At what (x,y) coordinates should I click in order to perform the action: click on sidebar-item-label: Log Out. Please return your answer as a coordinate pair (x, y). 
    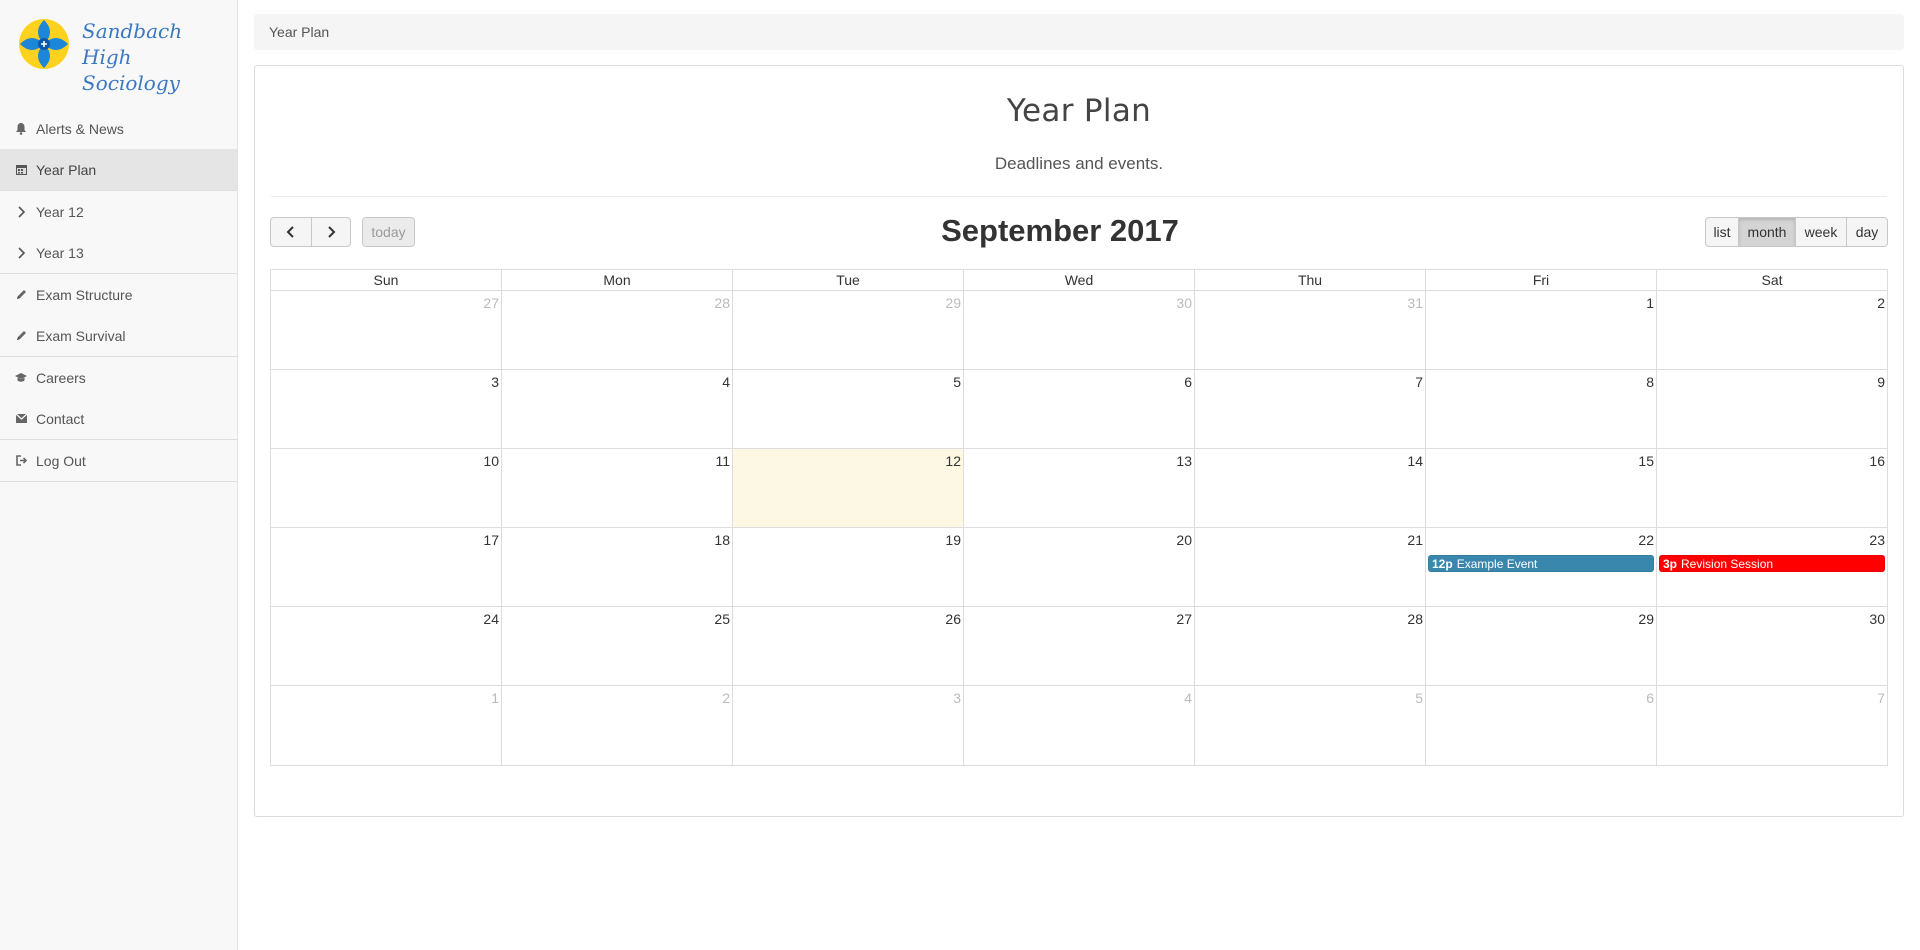
    Looking at the image, I should click on (61, 460).